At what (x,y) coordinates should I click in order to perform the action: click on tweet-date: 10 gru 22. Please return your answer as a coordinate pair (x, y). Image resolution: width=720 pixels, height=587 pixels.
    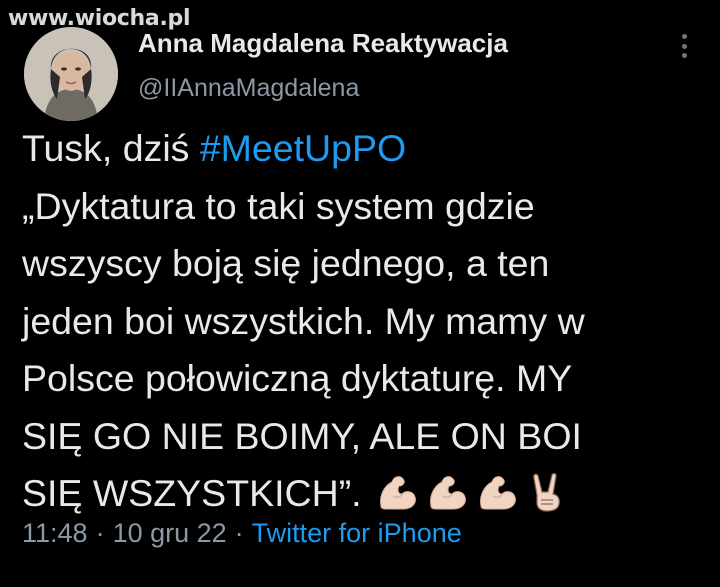
    Looking at the image, I should click on (170, 533).